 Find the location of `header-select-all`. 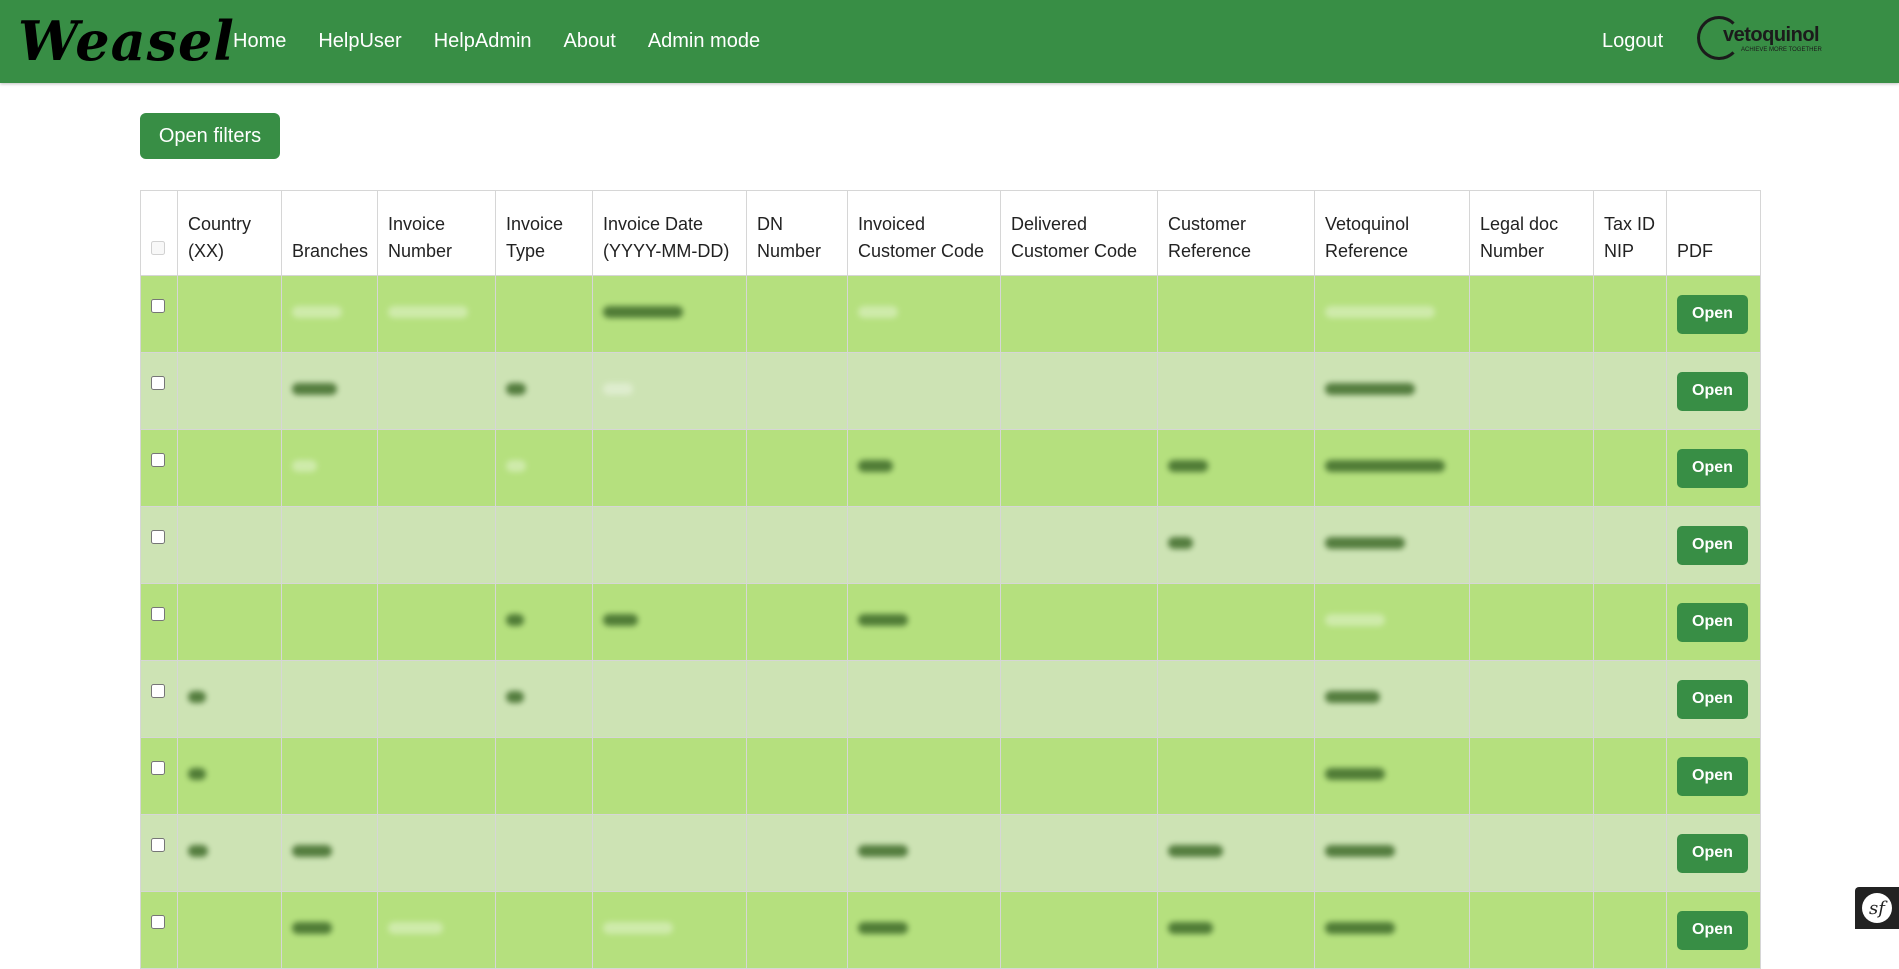

header-select-all is located at coordinates (159, 233).